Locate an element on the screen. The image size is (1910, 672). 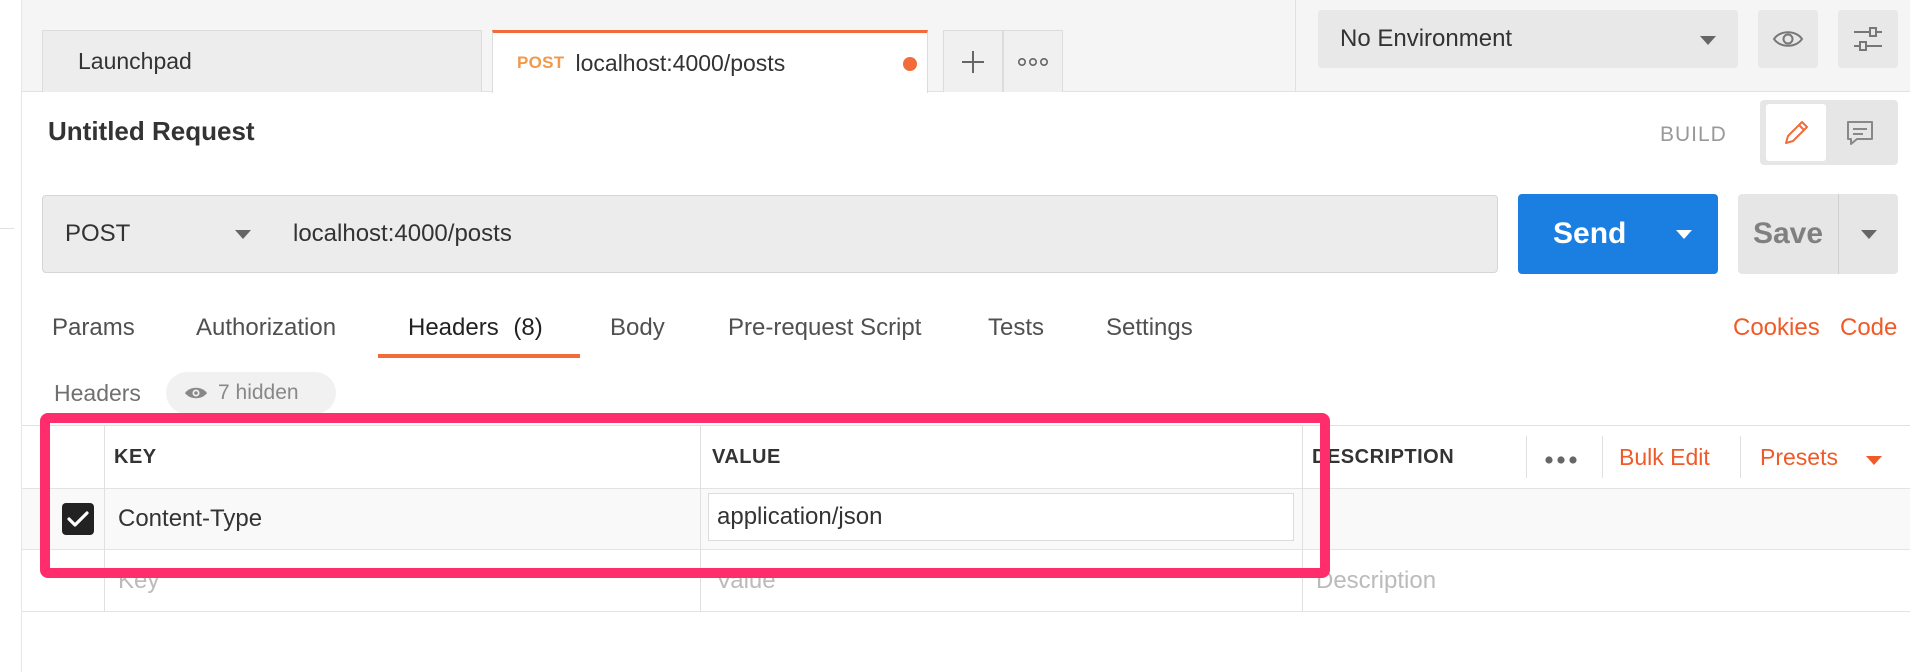
unsaved-dot-icon is located at coordinates (910, 64).